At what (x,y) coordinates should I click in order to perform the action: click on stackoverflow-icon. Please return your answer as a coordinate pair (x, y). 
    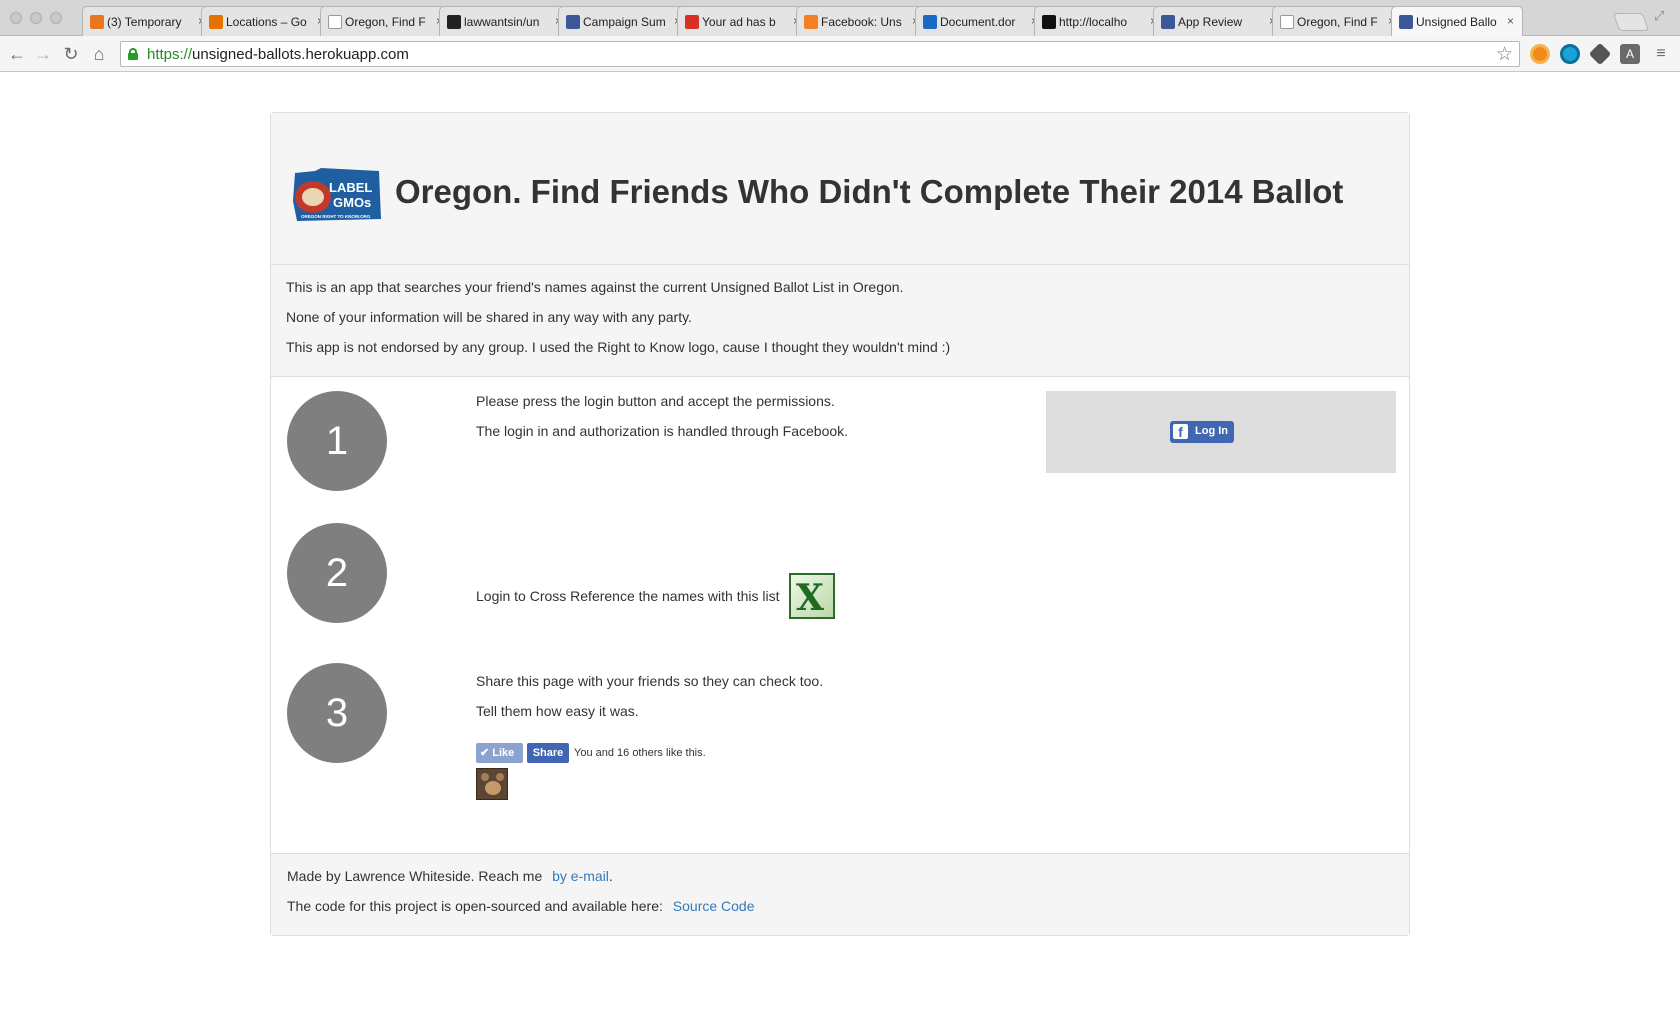
    Looking at the image, I should click on (811, 22).